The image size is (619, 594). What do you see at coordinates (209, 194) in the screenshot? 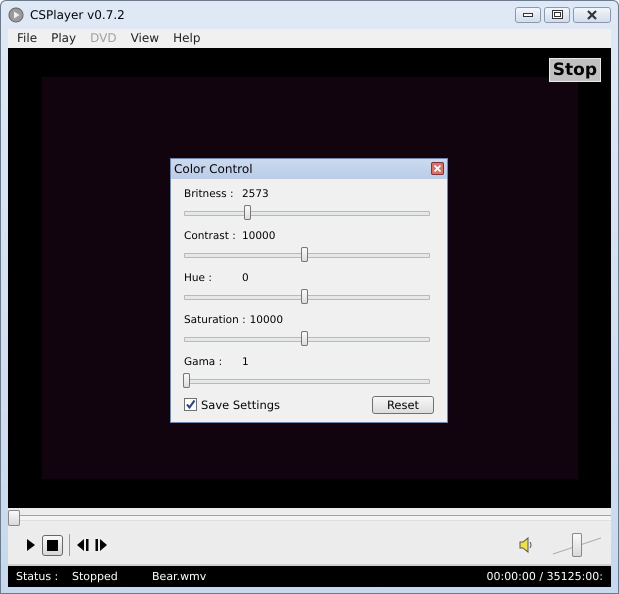
I see `slider-label: Britness :` at bounding box center [209, 194].